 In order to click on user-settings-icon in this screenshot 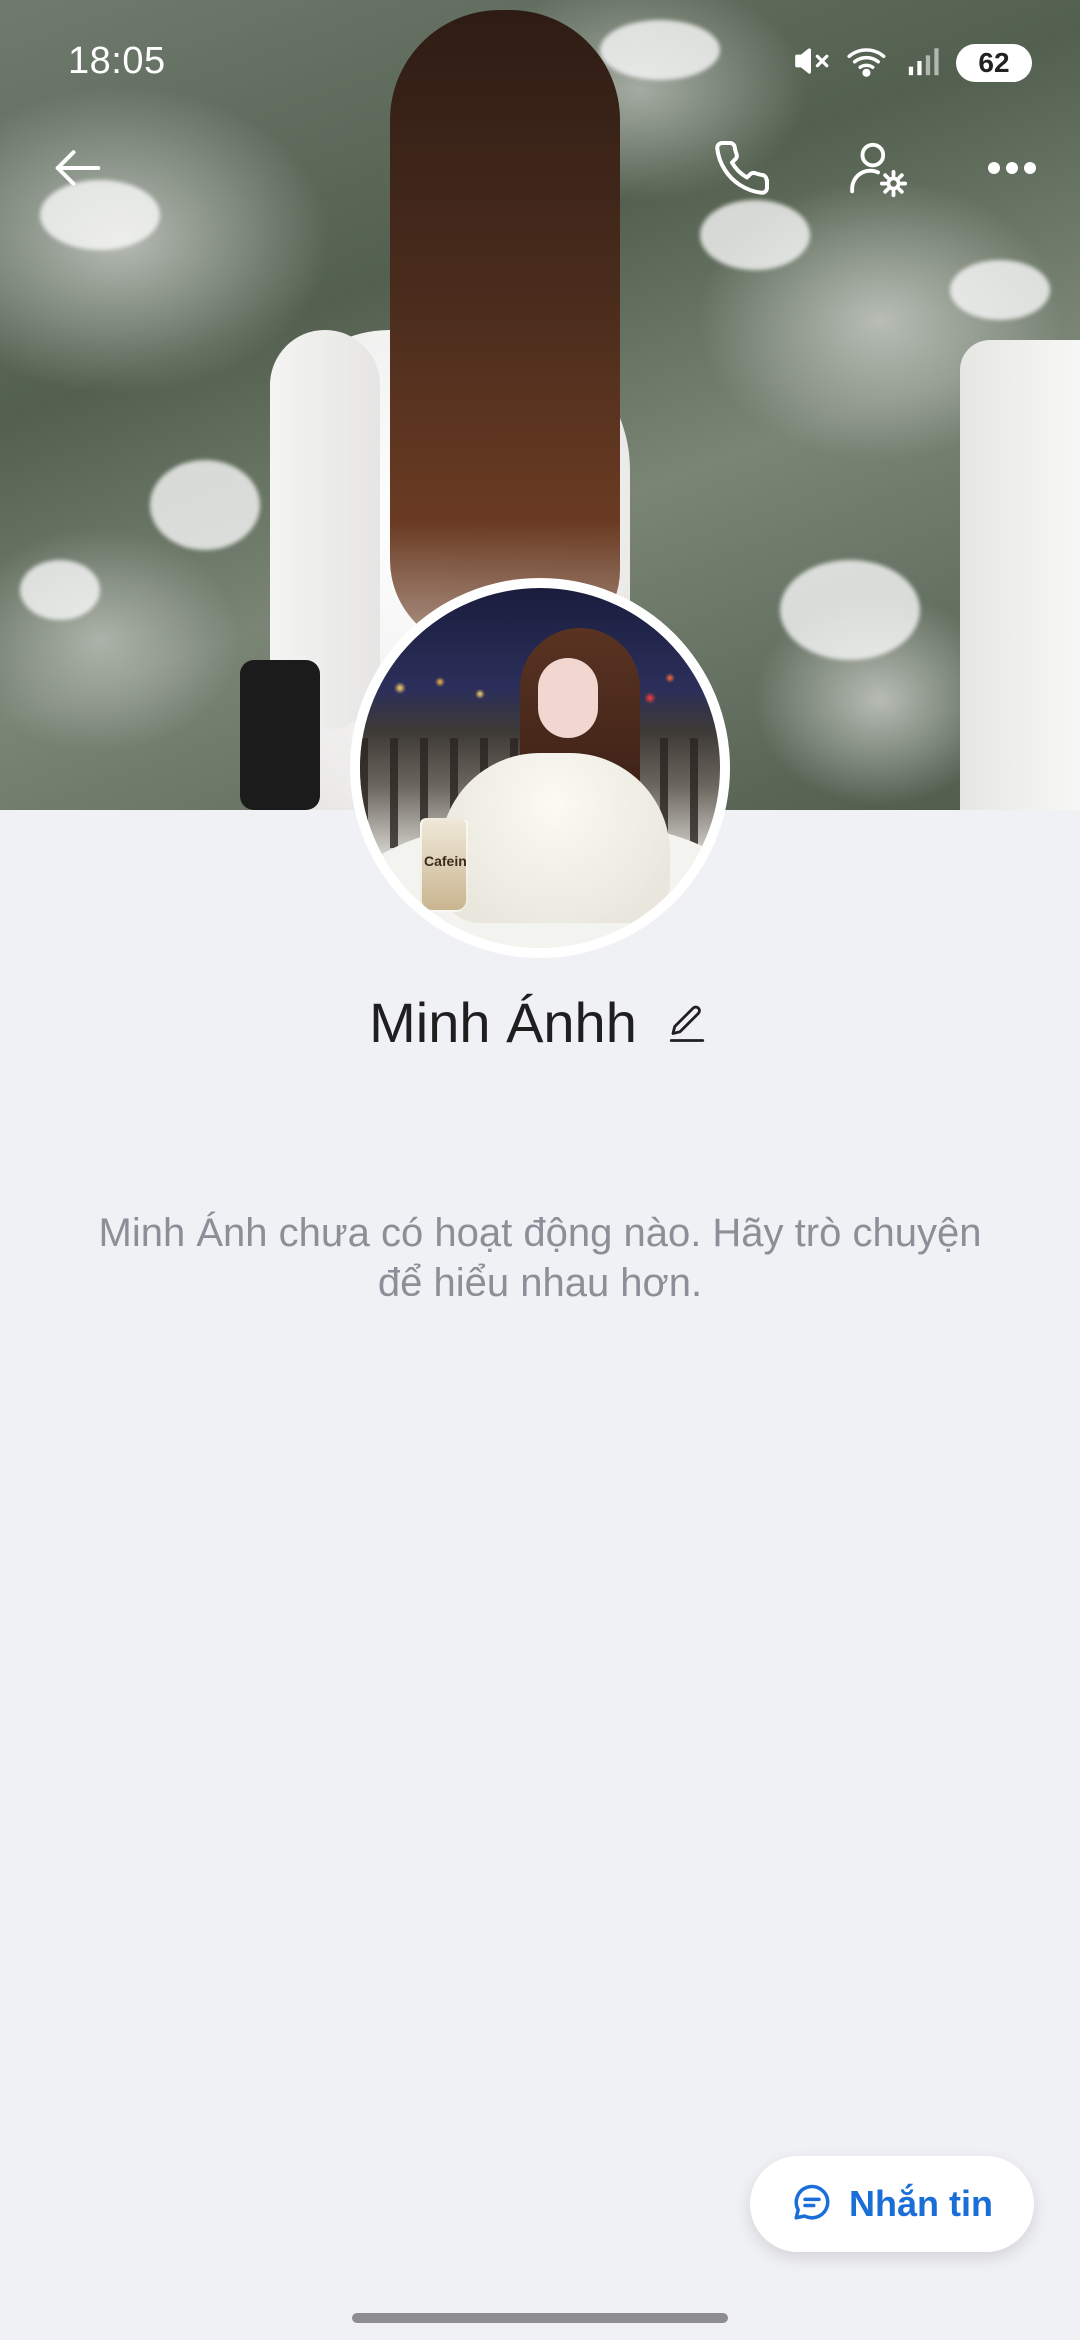, I will do `click(878, 170)`.